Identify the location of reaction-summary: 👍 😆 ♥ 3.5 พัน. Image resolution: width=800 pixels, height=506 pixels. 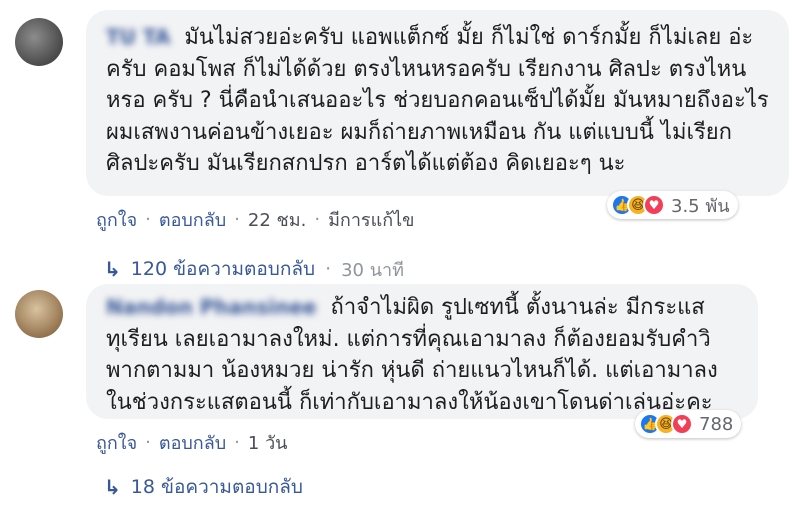
(672, 205).